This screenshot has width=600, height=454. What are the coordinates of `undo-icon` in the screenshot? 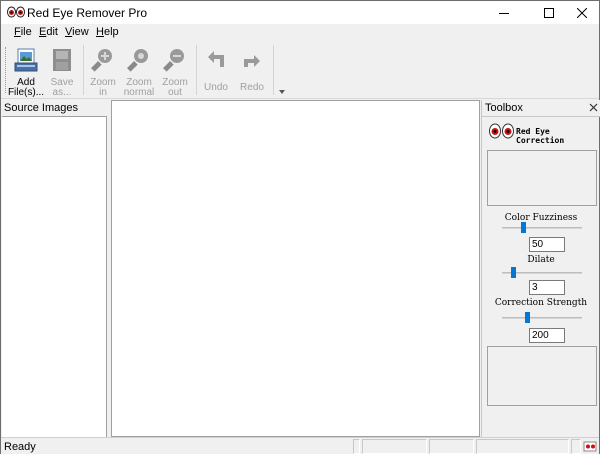 It's located at (216, 59).